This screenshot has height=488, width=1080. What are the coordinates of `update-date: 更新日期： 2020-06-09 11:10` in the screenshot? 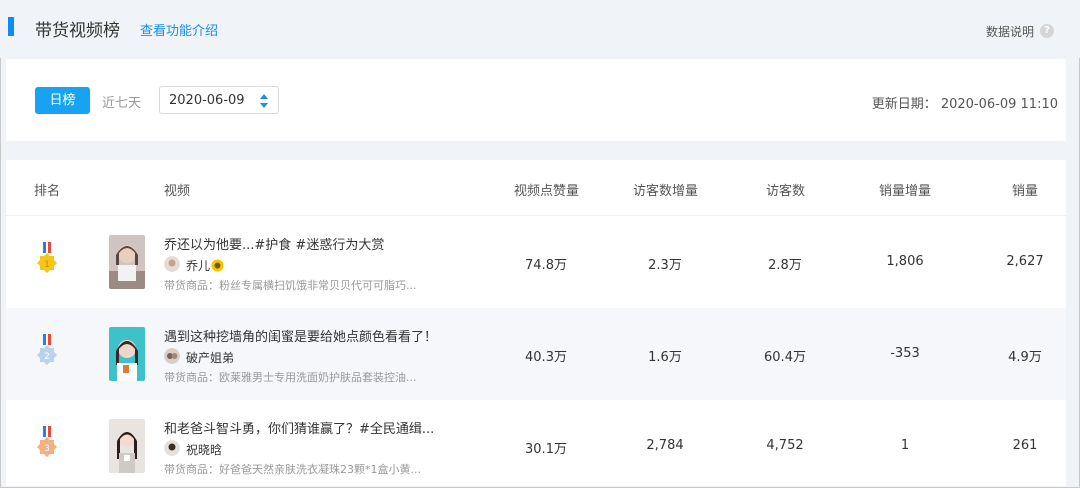 It's located at (965, 102).